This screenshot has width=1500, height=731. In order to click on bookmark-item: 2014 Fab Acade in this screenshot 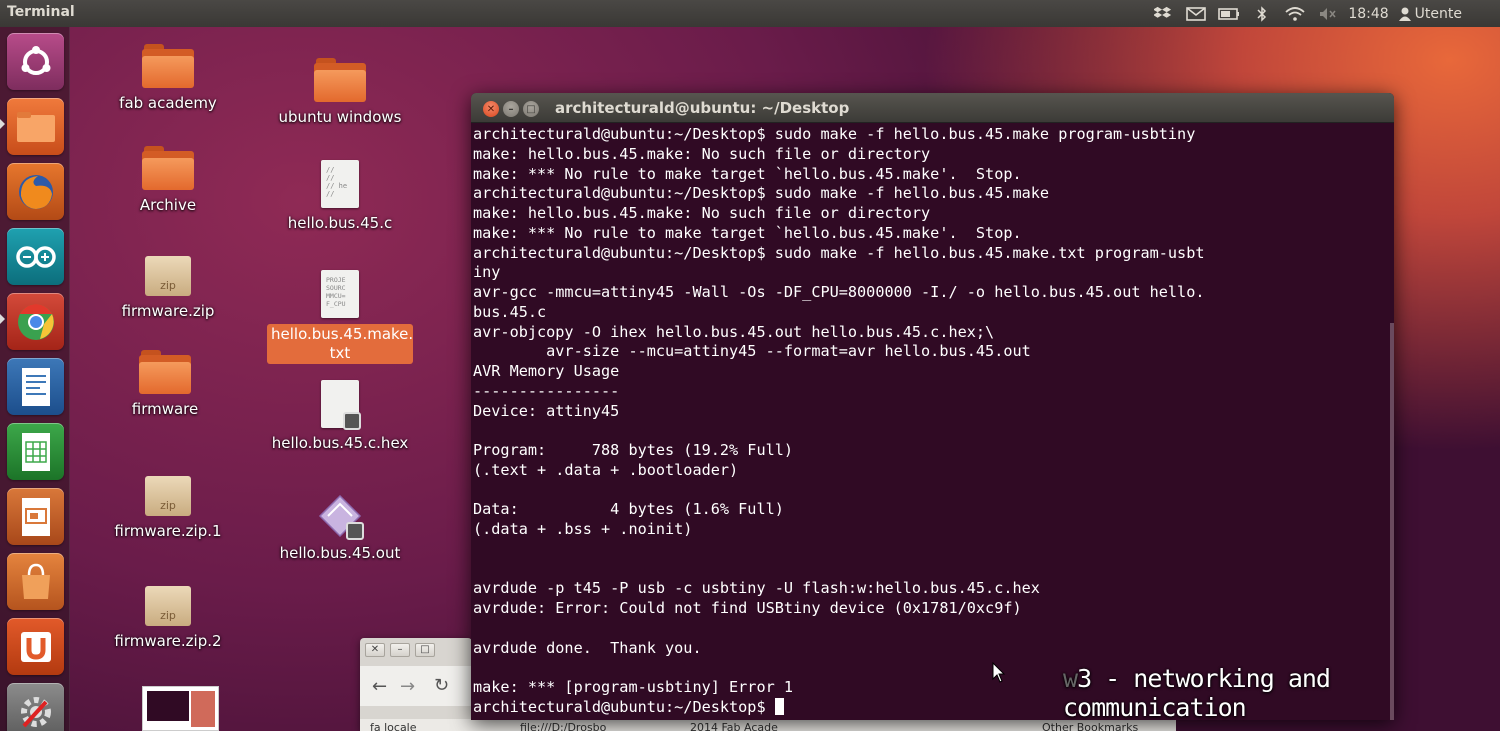, I will do `click(734, 726)`.